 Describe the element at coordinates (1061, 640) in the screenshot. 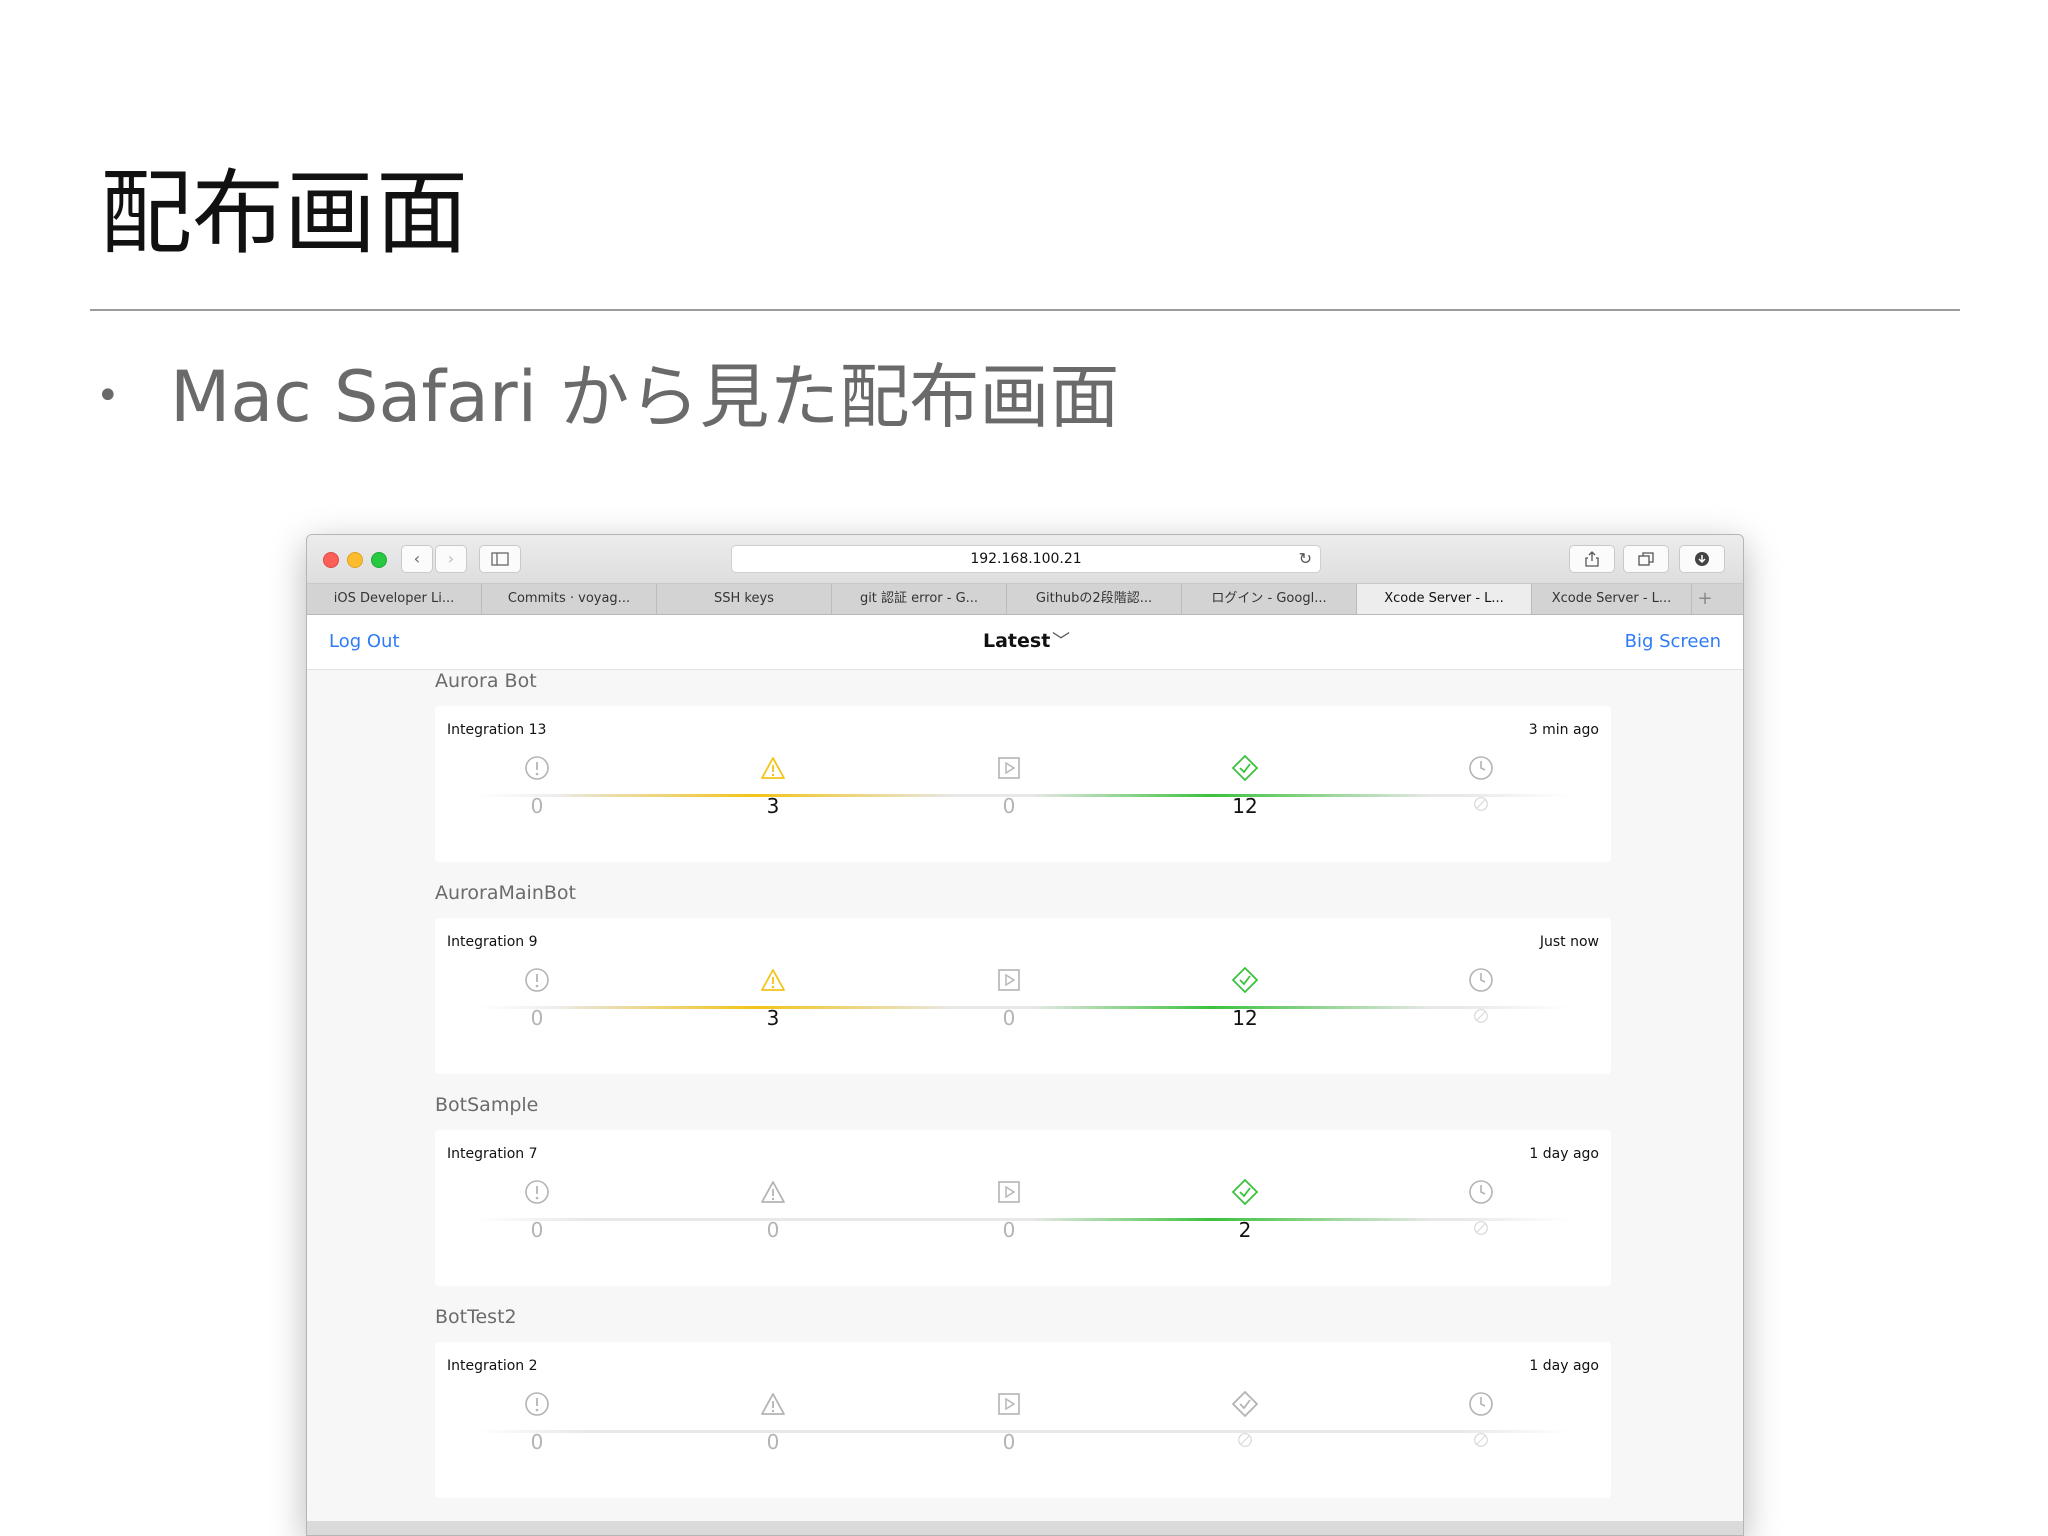

I see `chevron-down-icon: ﹀` at that location.